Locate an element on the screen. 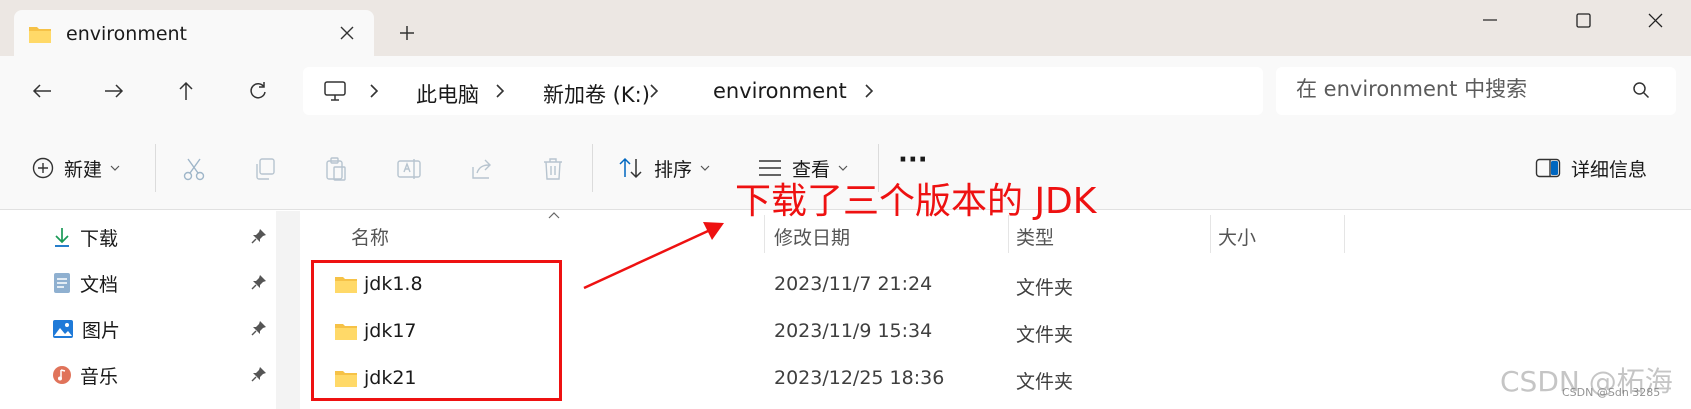  breadcrumb-this-pc: 此电脑 is located at coordinates (447, 94).